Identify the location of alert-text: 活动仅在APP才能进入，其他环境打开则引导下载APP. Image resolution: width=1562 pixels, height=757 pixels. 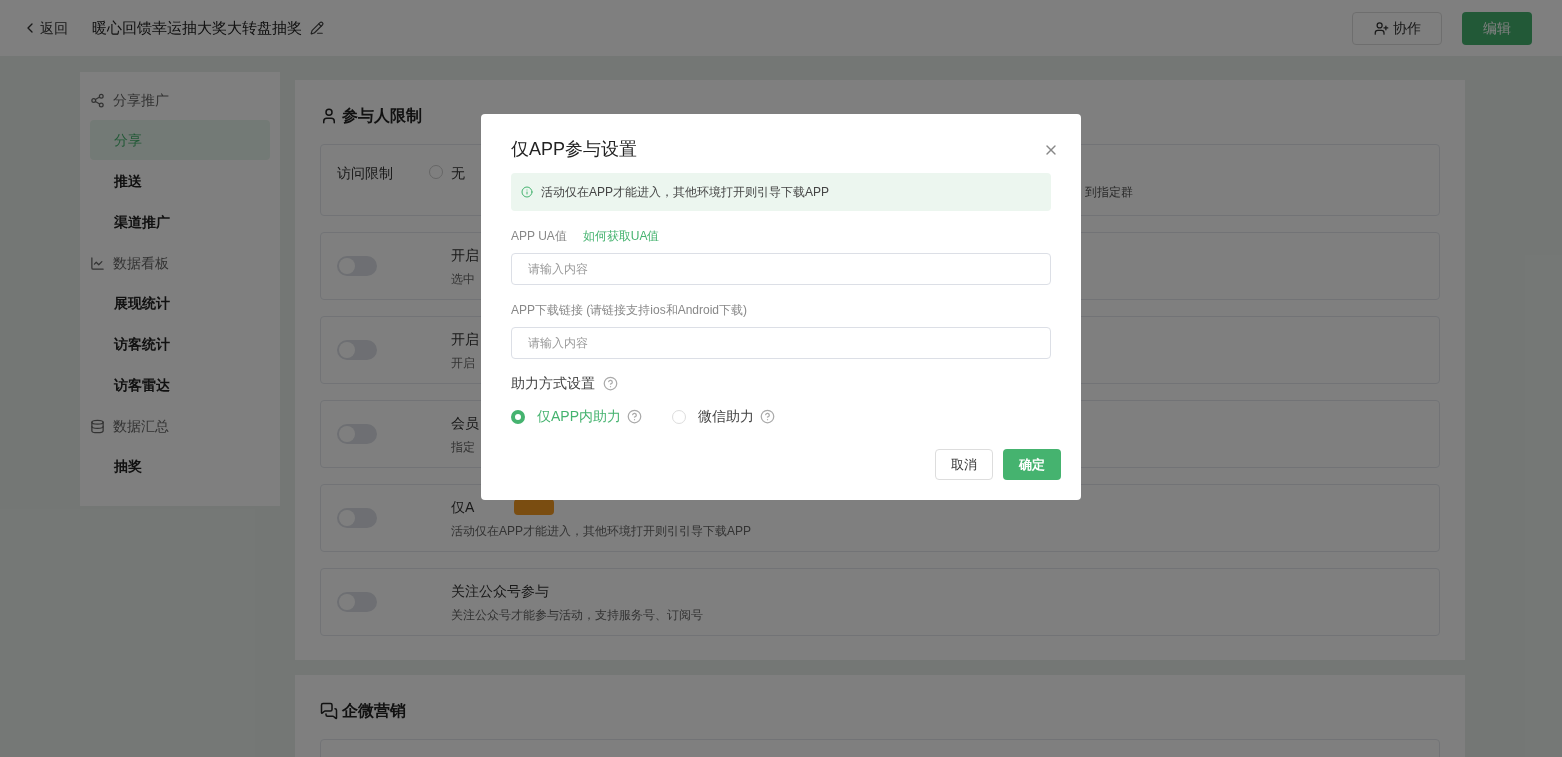
(685, 192).